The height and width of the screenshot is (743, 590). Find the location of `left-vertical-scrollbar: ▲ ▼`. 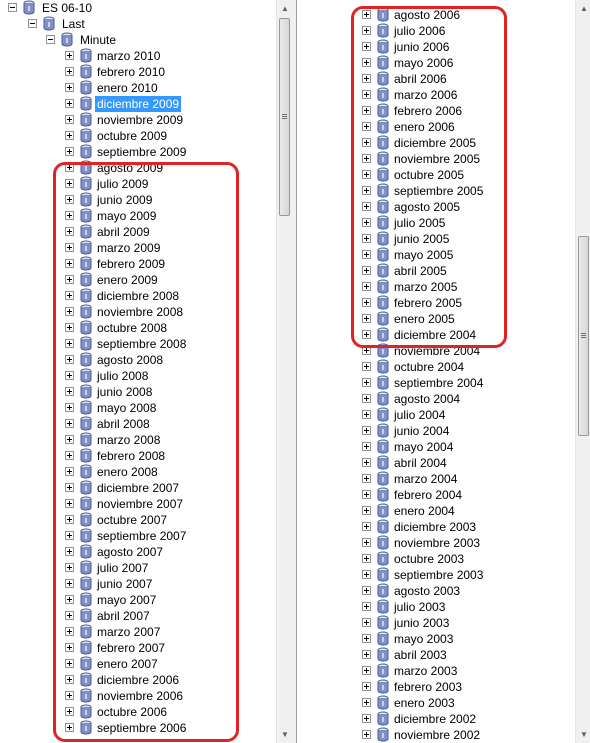

left-vertical-scrollbar: ▲ ▼ is located at coordinates (284, 371).